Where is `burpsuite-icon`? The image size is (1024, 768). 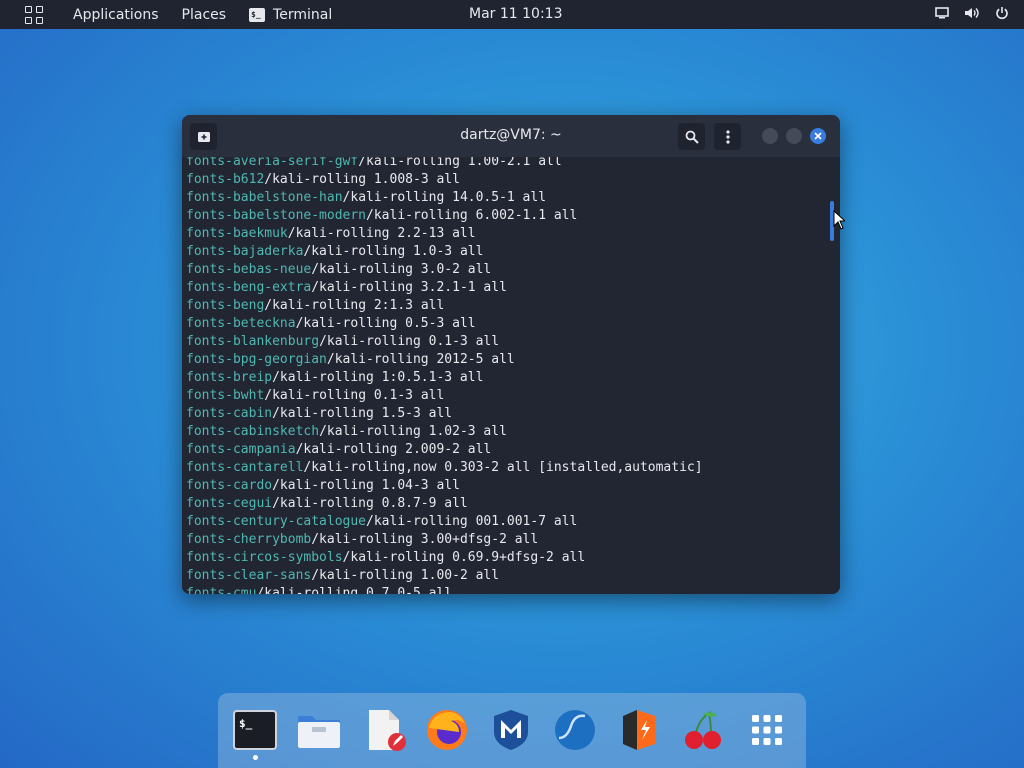
burpsuite-icon is located at coordinates (639, 730).